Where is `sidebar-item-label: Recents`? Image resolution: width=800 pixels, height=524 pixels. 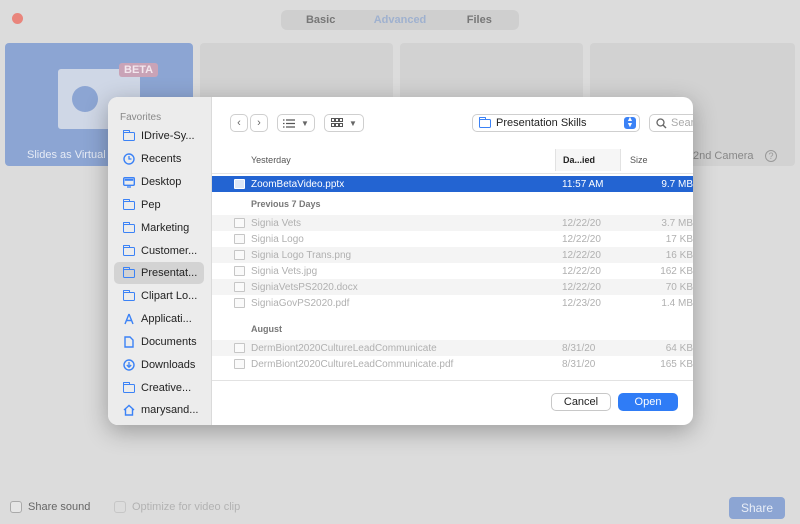 sidebar-item-label: Recents is located at coordinates (161, 159).